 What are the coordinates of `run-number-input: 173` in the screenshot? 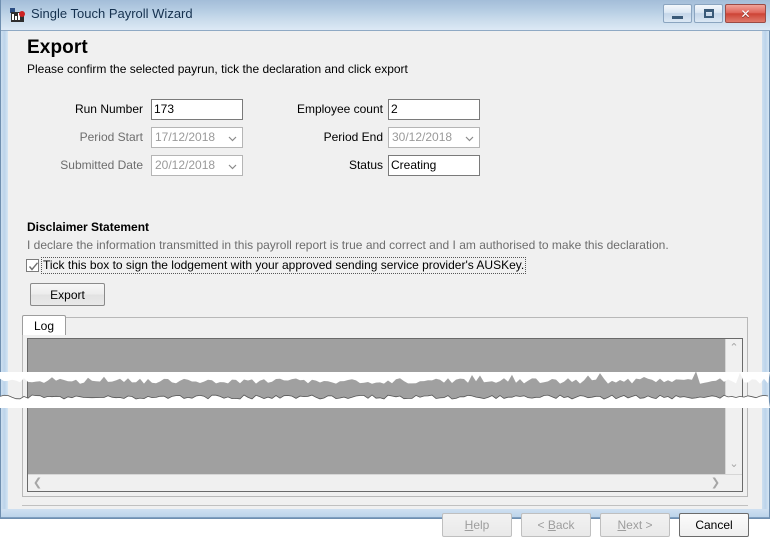 It's located at (197, 109).